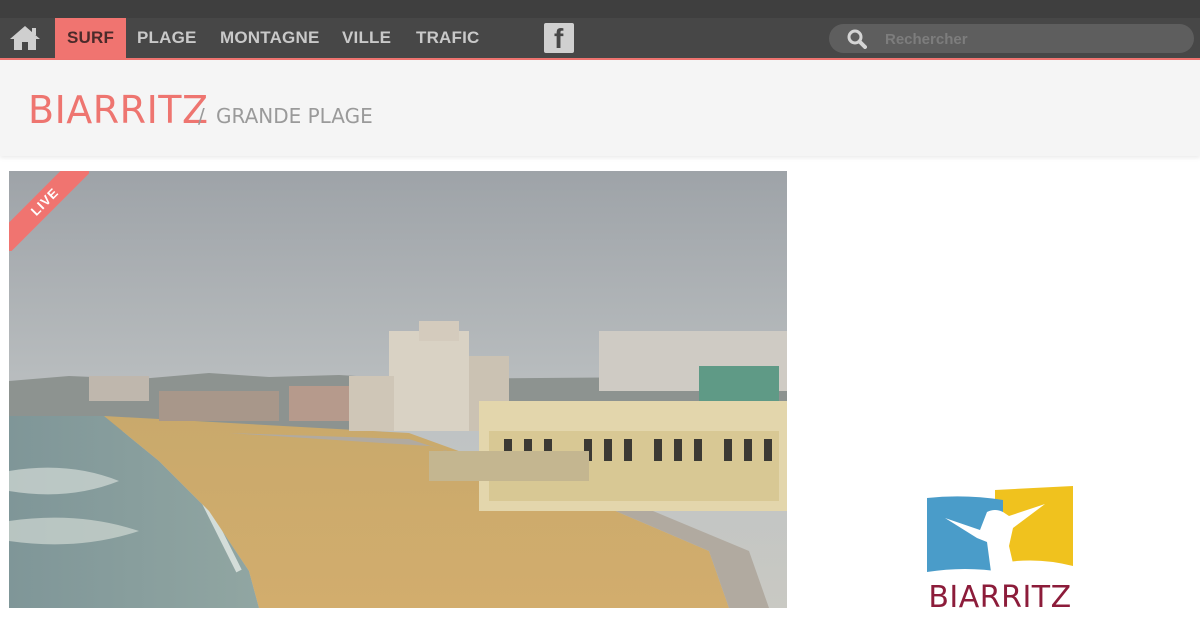  Describe the element at coordinates (91, 38) in the screenshot. I see `nav-item-surf: SURF` at that location.